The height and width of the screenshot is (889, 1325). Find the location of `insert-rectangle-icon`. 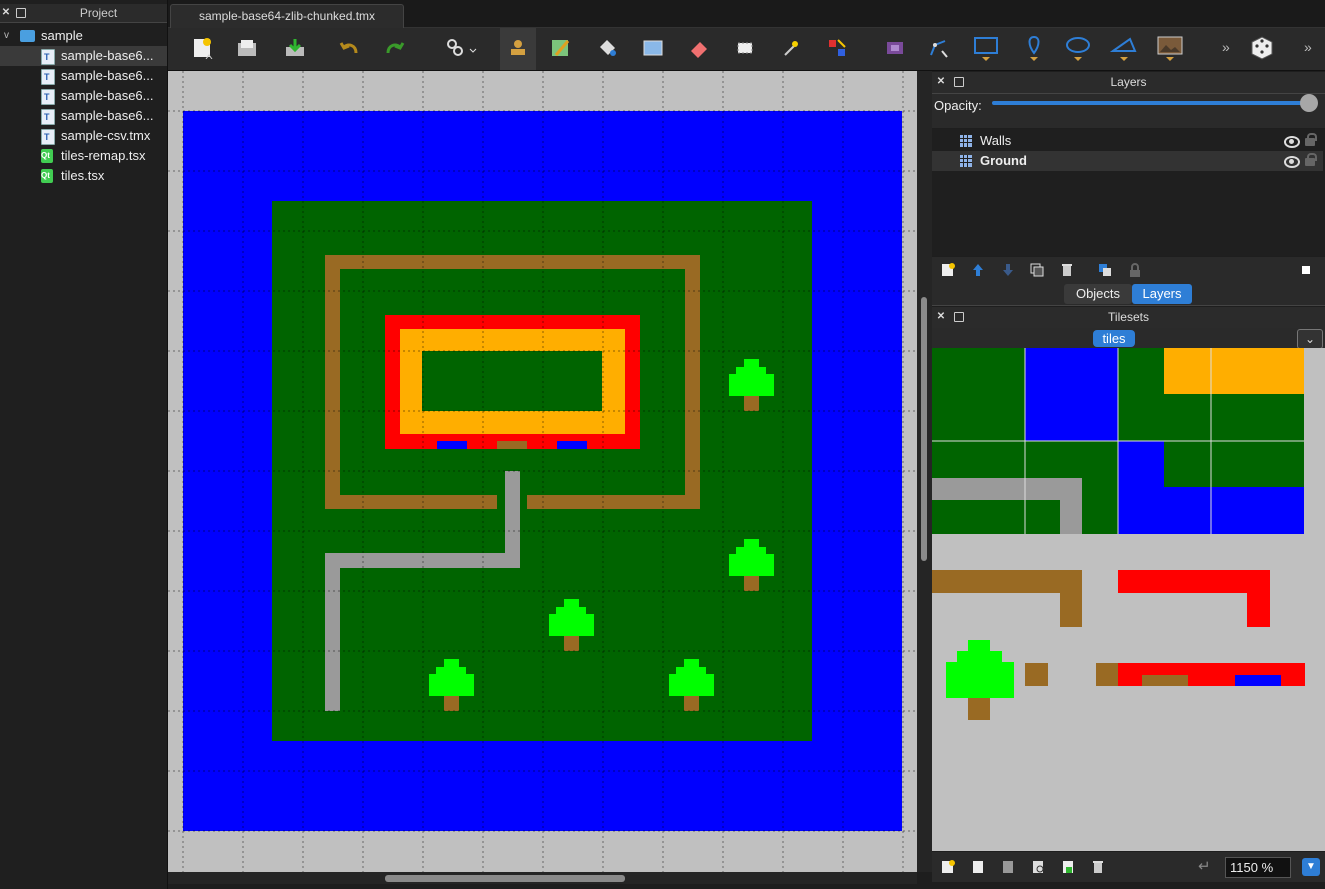

insert-rectangle-icon is located at coordinates (986, 49).